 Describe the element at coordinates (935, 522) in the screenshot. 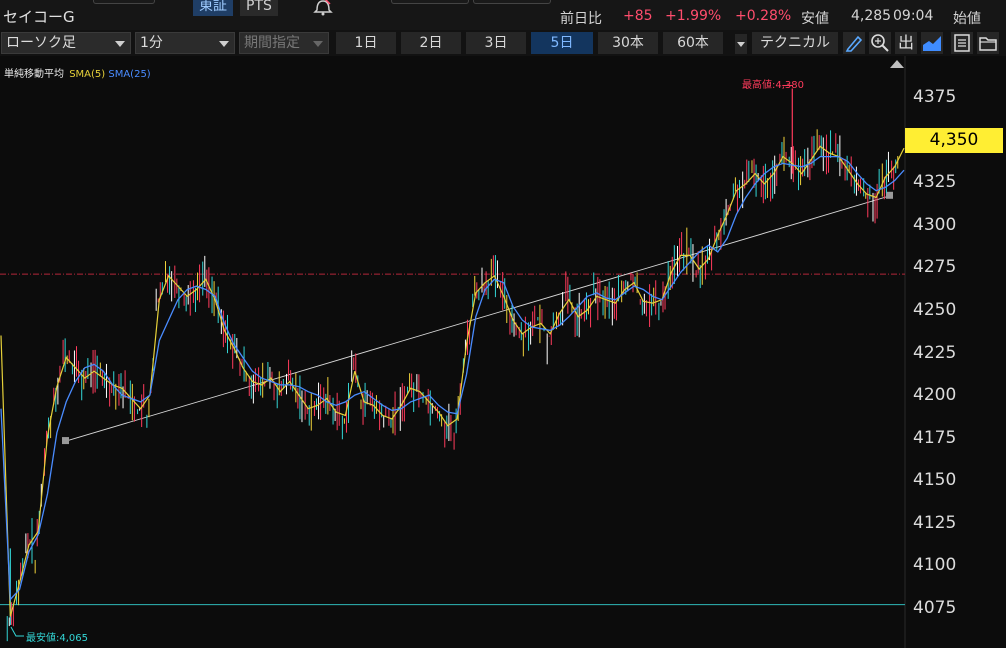

I see `y-tick-label: 4125` at that location.